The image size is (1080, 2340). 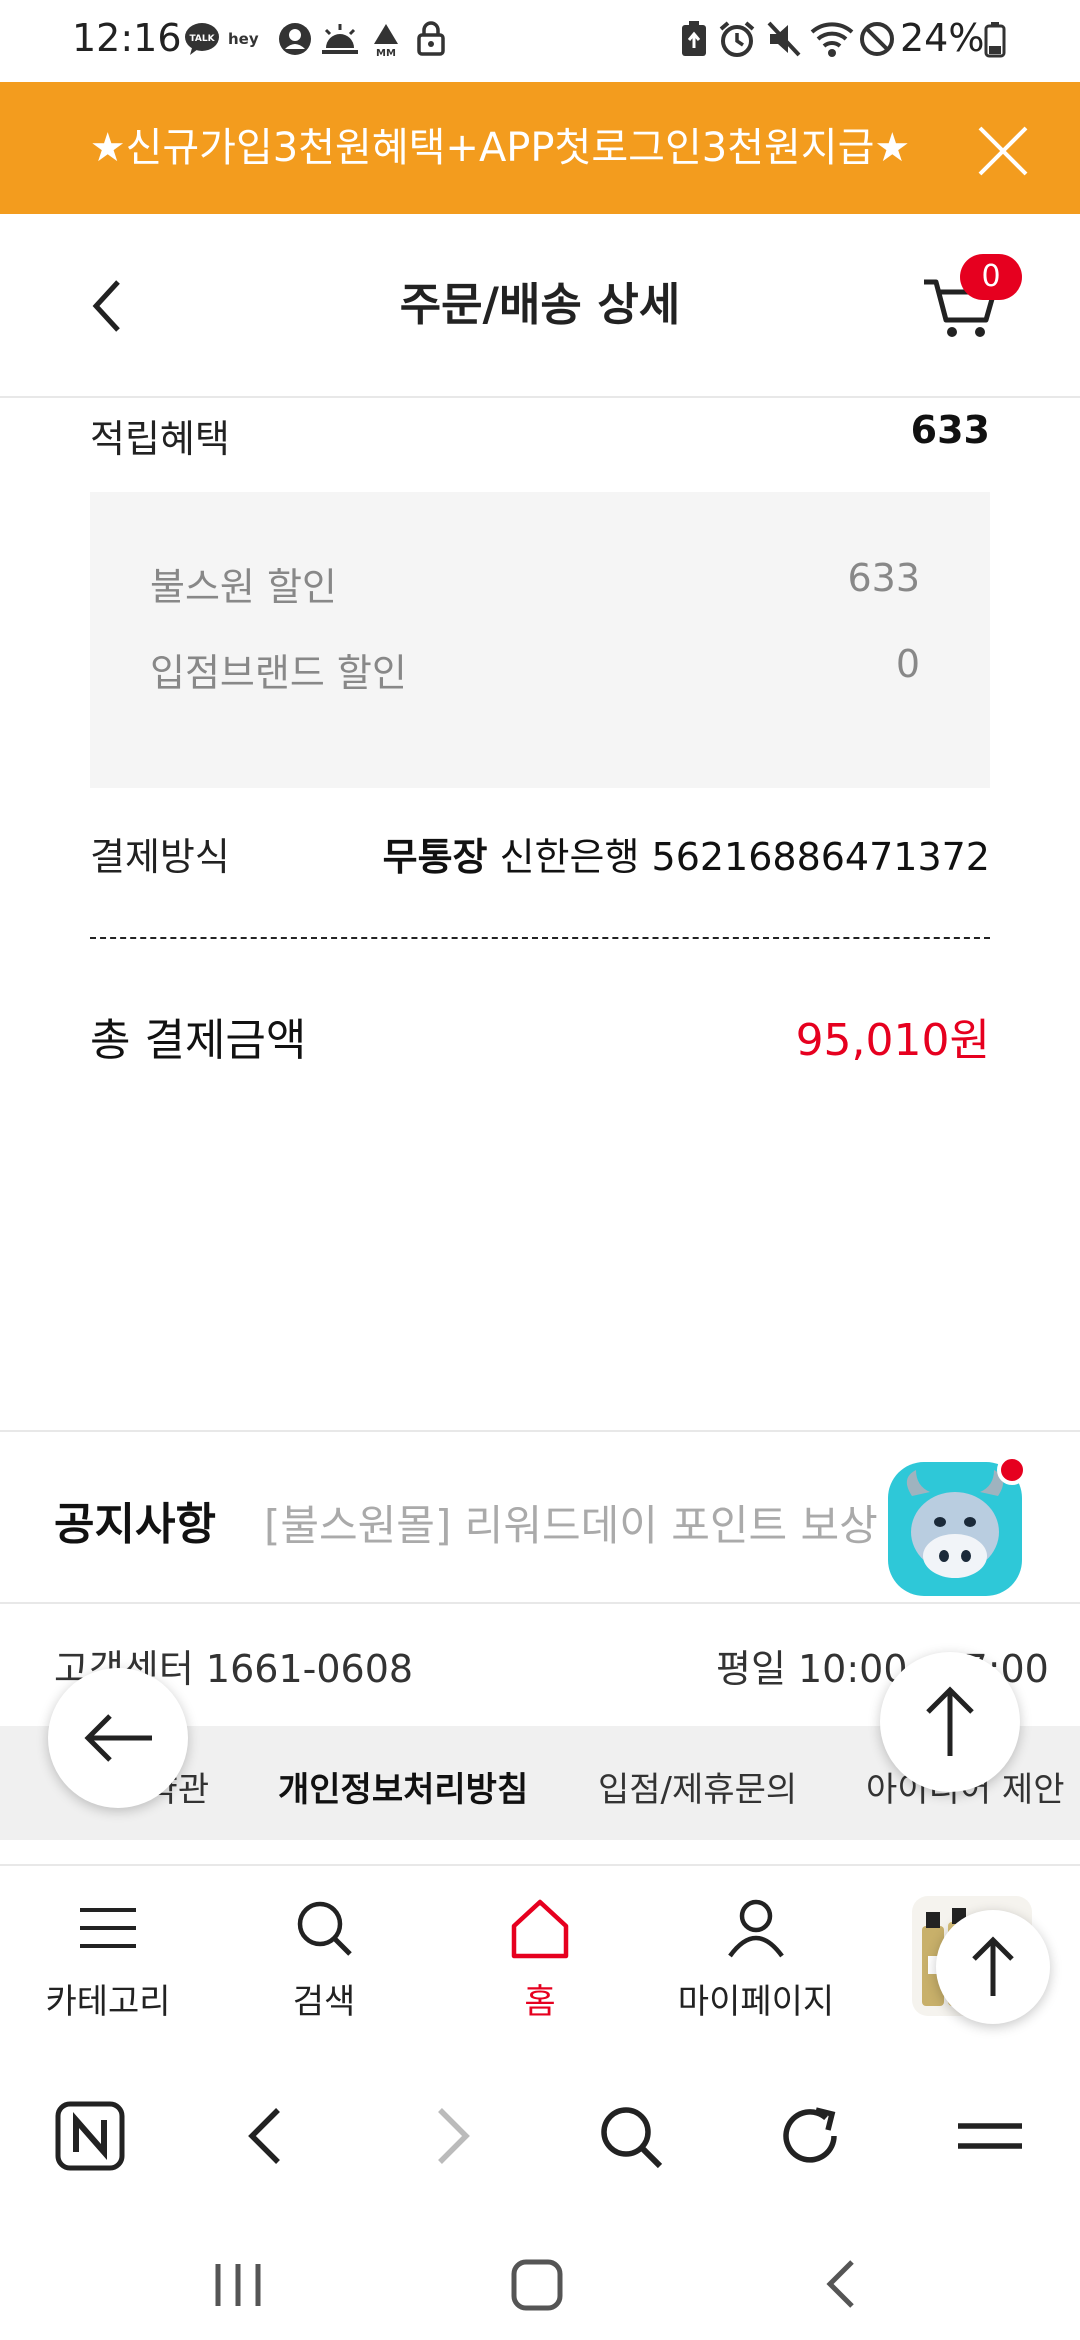 I want to click on divider, so click(x=540, y=938).